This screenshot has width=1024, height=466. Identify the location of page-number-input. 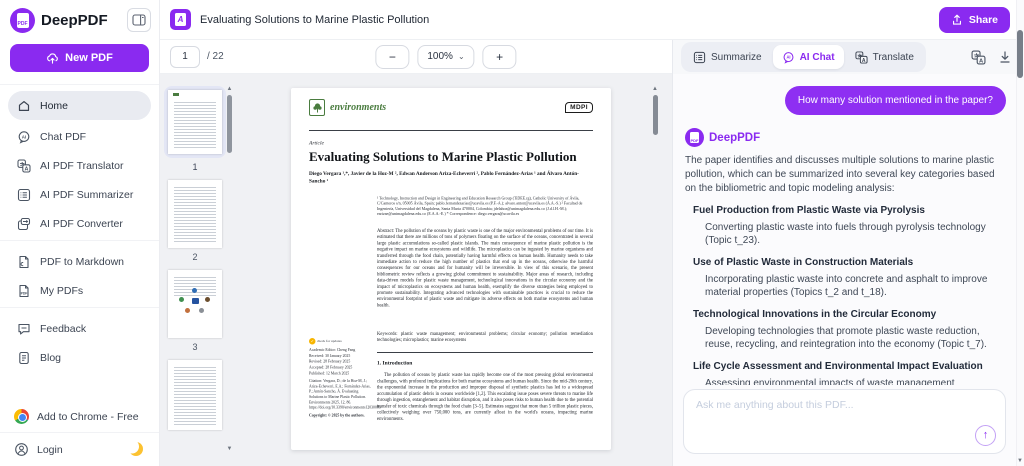
(185, 56).